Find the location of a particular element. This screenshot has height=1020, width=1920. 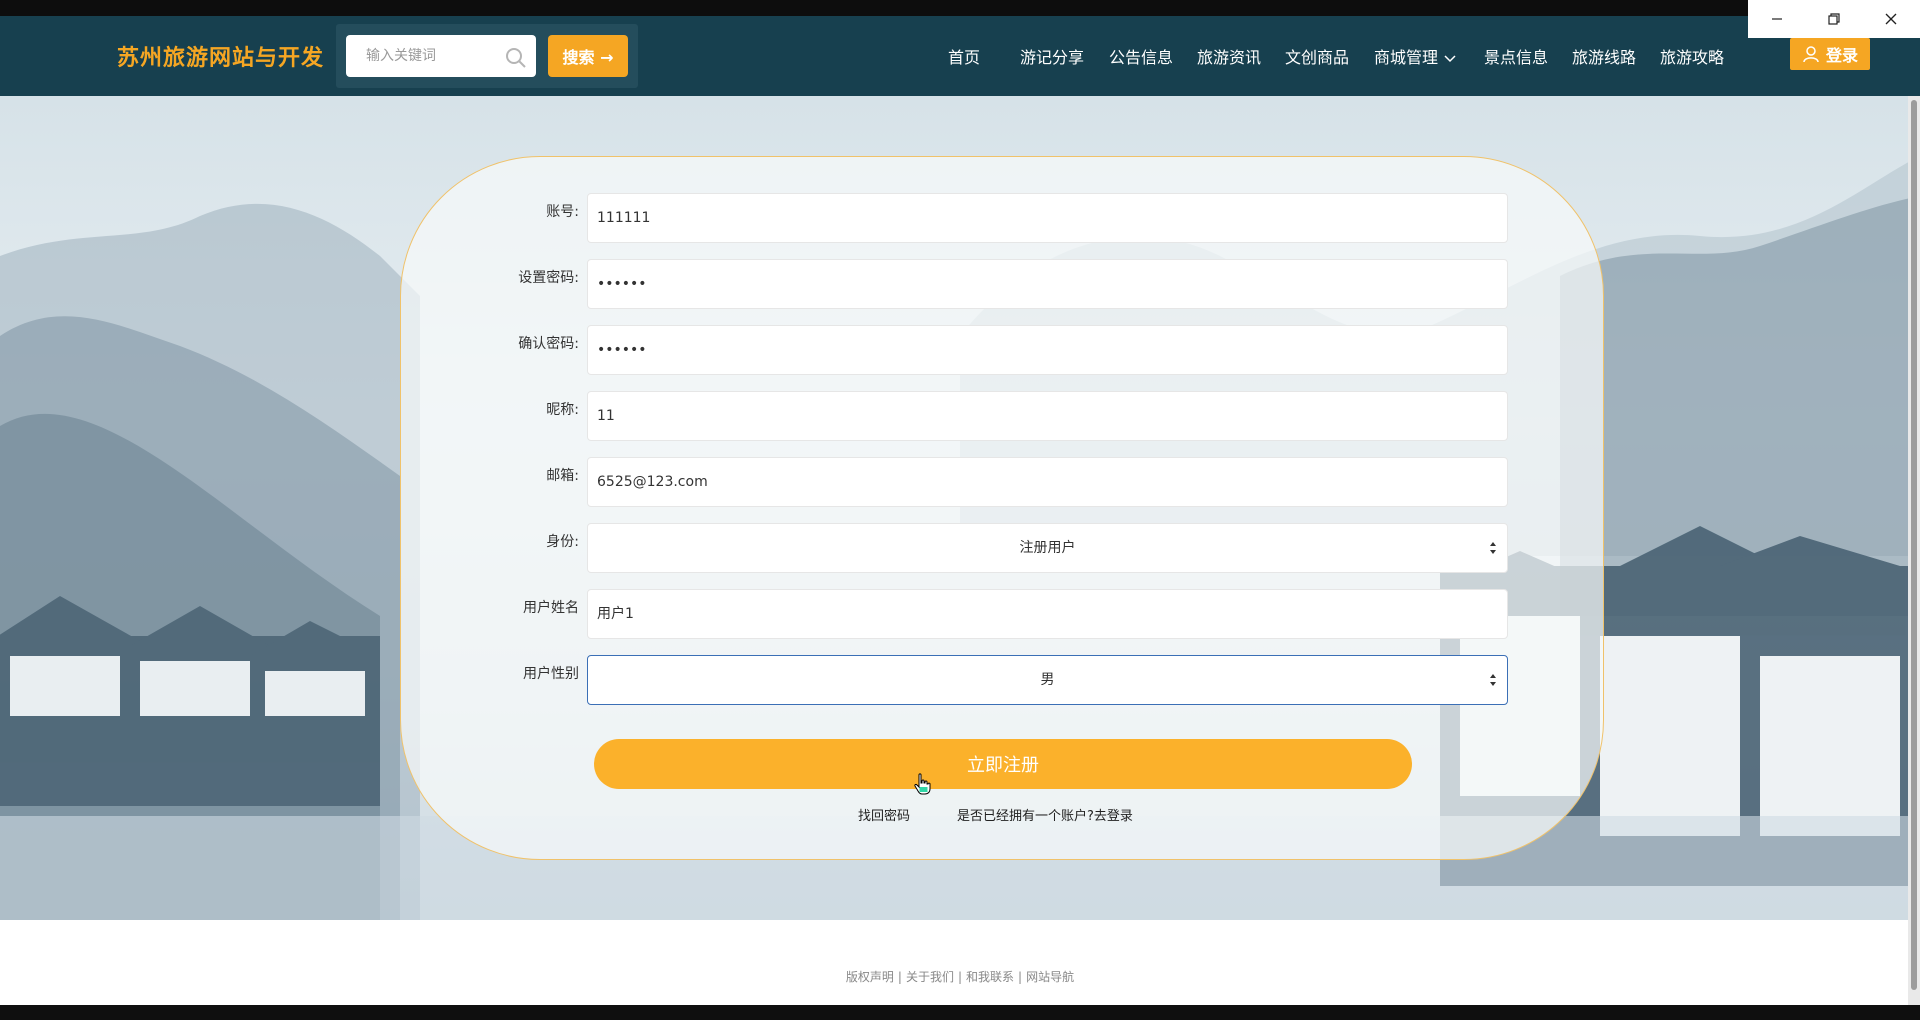

form-row-role: 身份: 注册用户 is located at coordinates (1003, 548).